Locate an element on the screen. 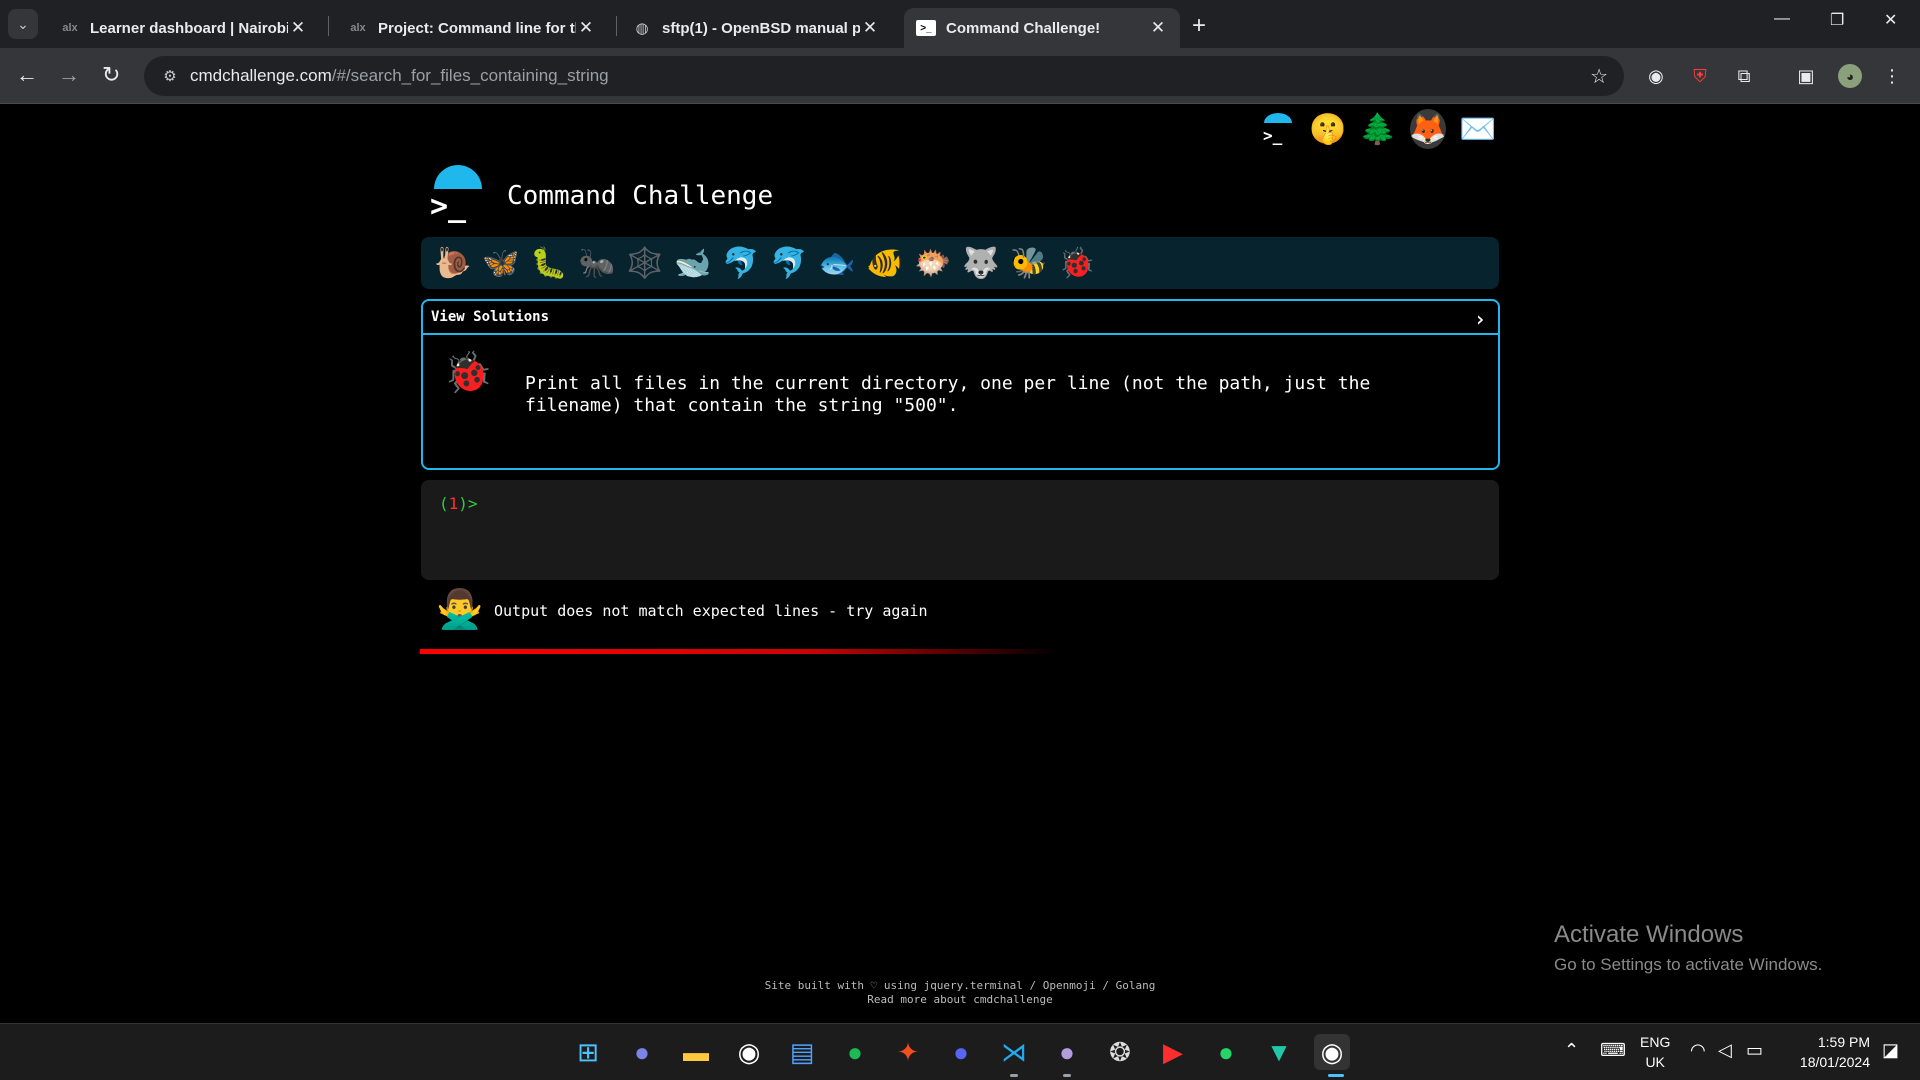 Image resolution: width=1920 pixels, height=1080 pixels. spider-web-icon: 🕸️ is located at coordinates (645, 263).